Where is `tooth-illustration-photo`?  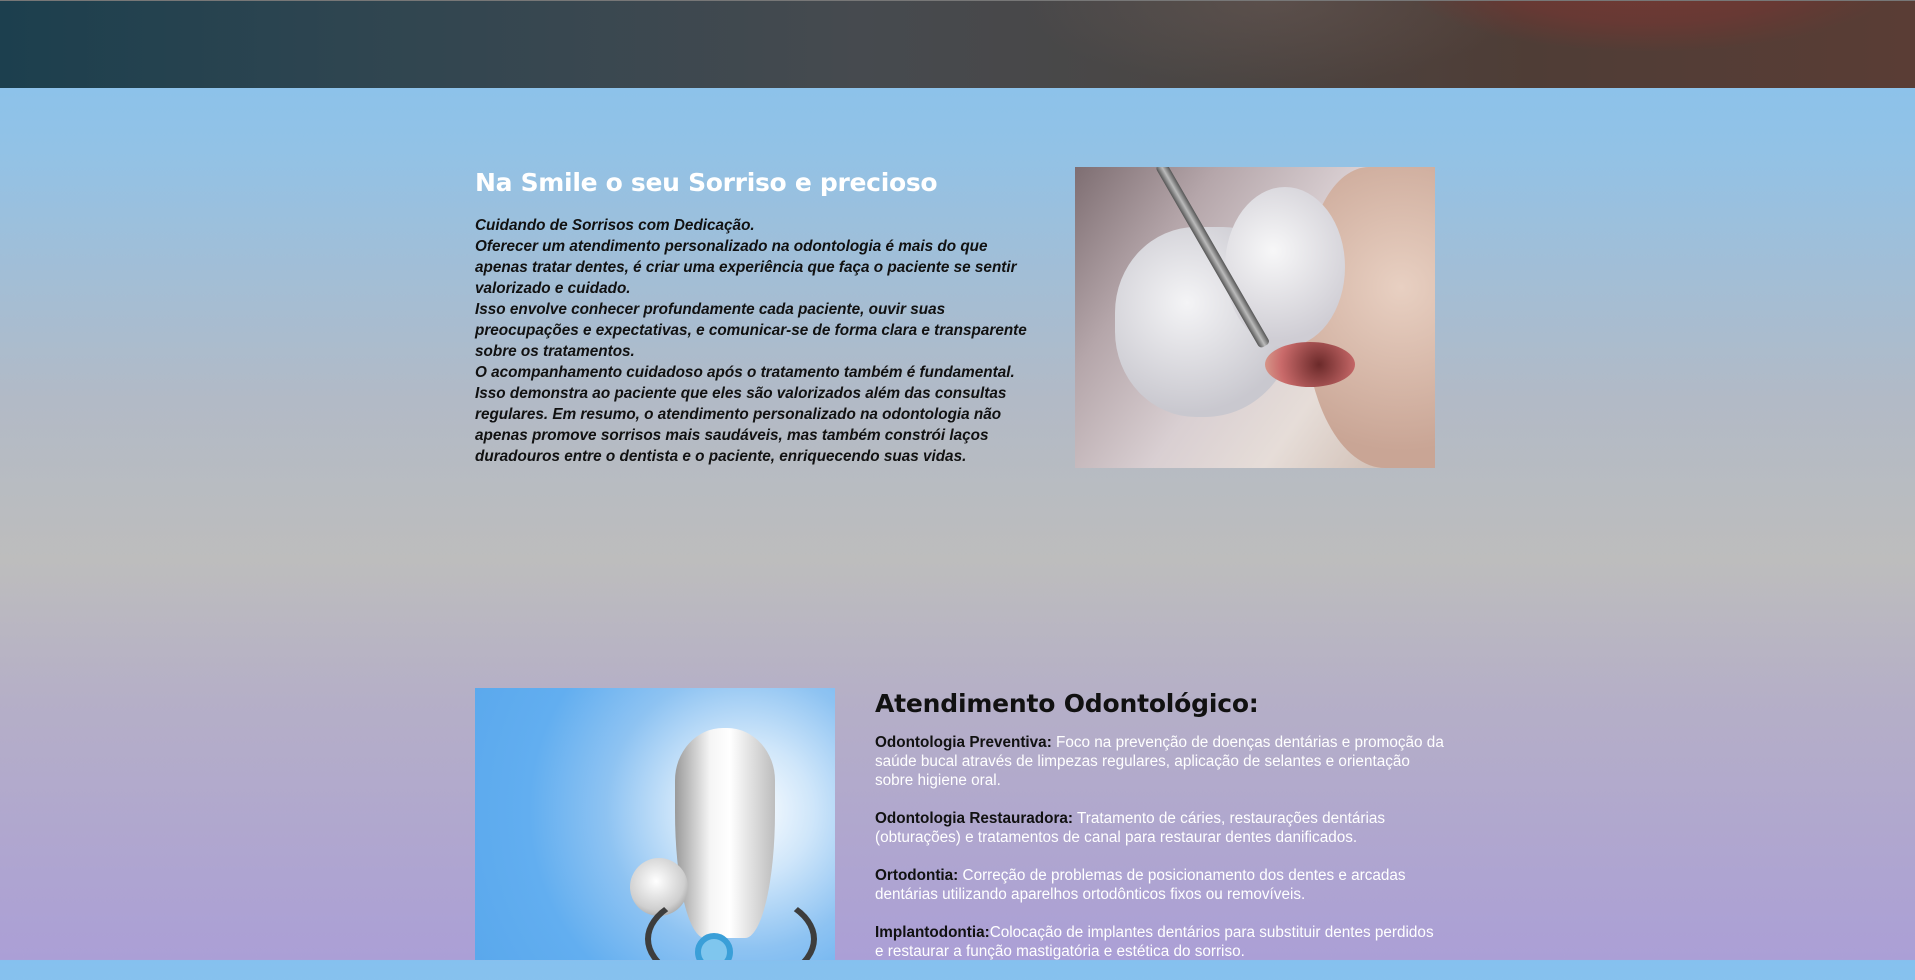 tooth-illustration-photo is located at coordinates (655, 824).